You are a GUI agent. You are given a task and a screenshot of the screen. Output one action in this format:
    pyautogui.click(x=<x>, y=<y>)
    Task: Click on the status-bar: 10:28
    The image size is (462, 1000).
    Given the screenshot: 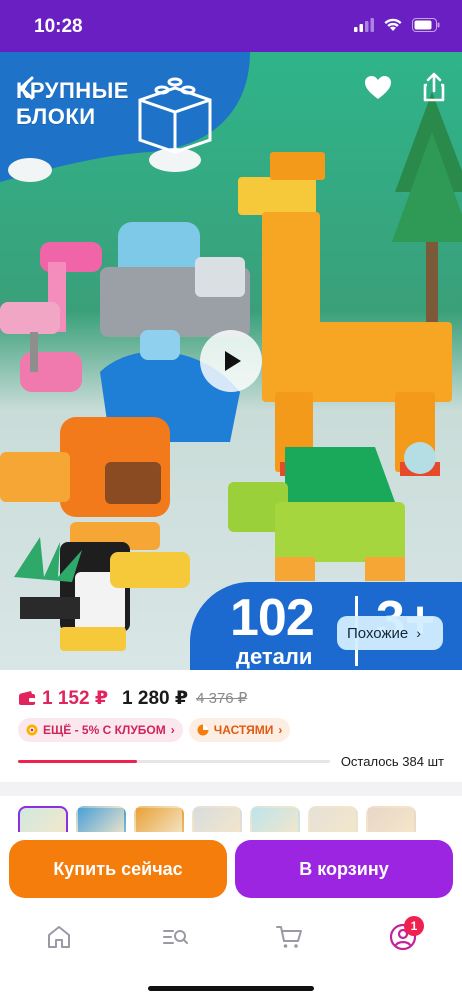 What is the action you would take?
    pyautogui.click(x=231, y=26)
    